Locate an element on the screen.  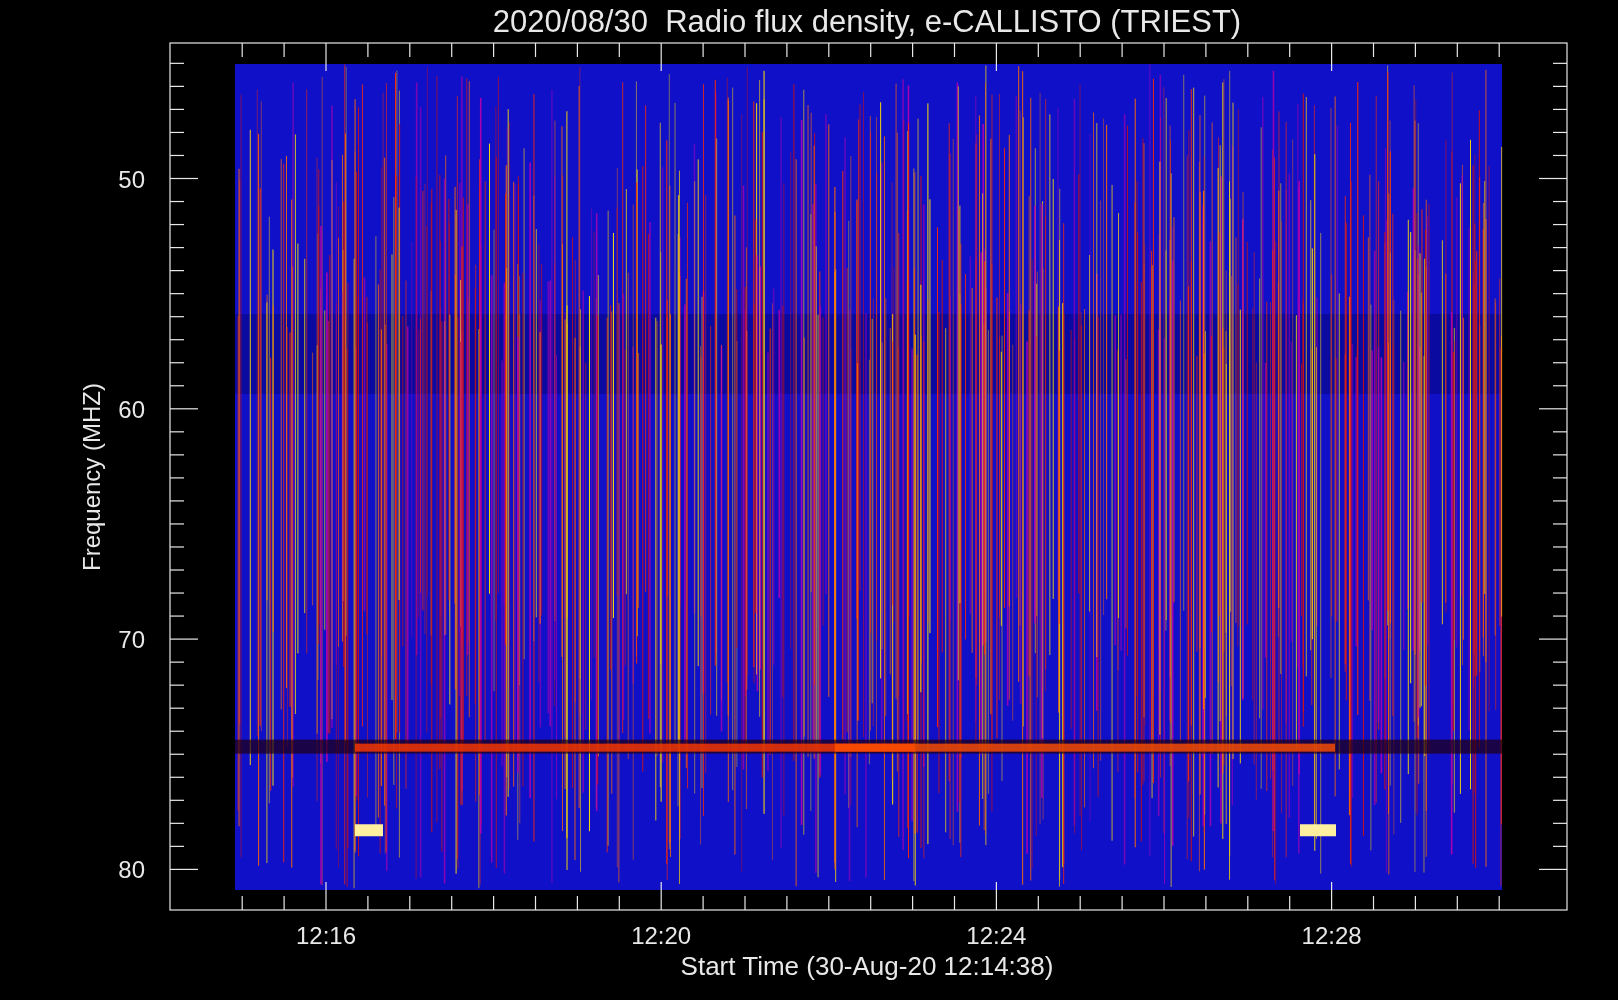
y-tick-label: 60 is located at coordinates (131, 409).